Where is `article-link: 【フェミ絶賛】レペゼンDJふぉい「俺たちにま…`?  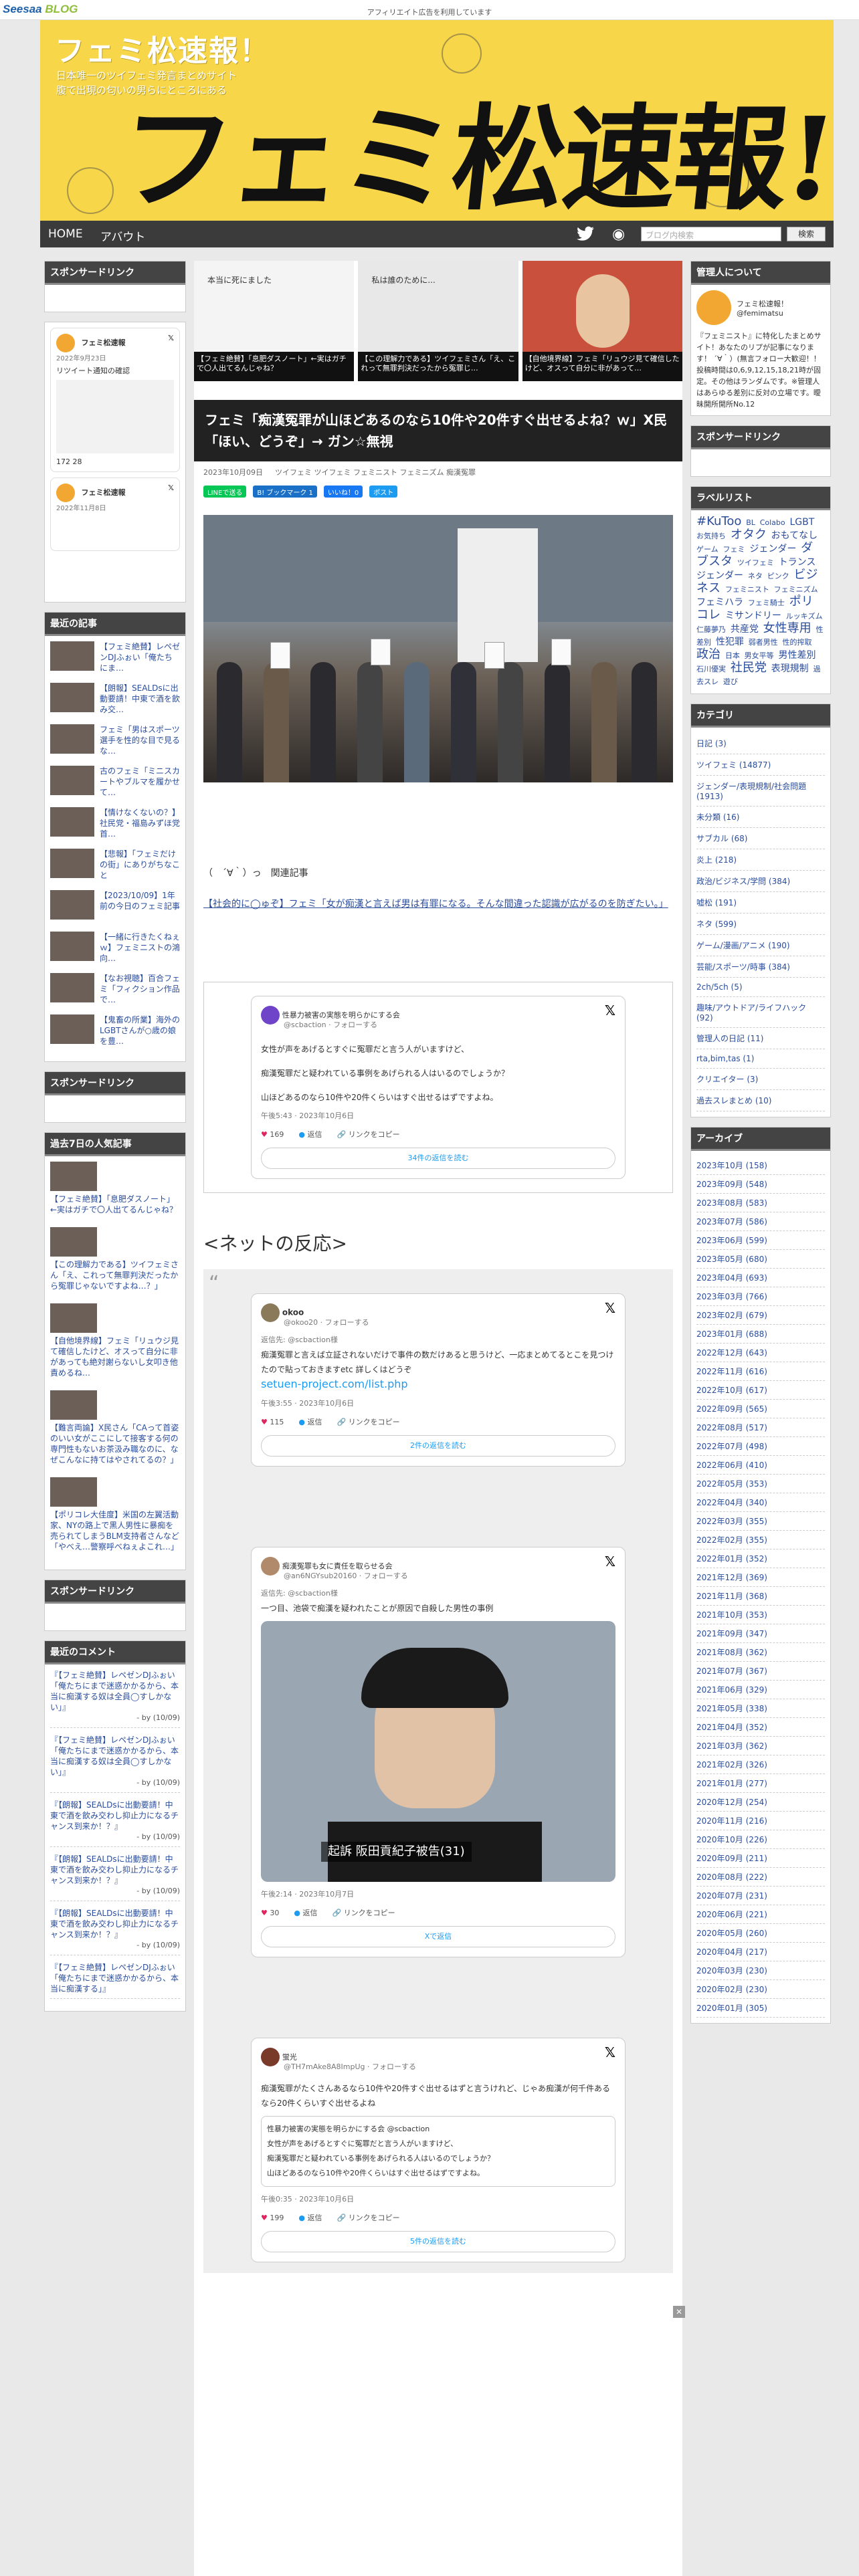 article-link: 【フェミ絶賛】レペゼンDJふぉい「俺たちにま… is located at coordinates (140, 657).